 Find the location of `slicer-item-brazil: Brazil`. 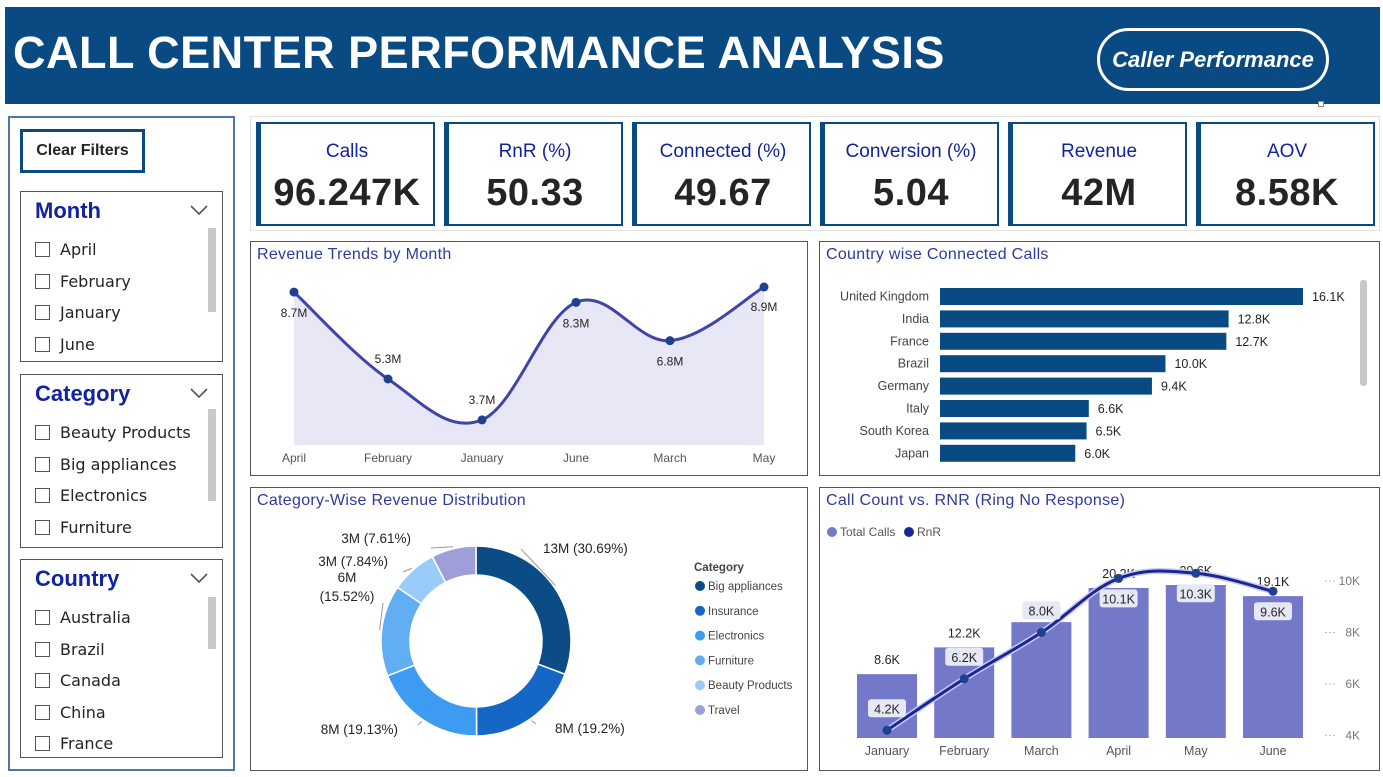

slicer-item-brazil: Brazil is located at coordinates (118, 650).